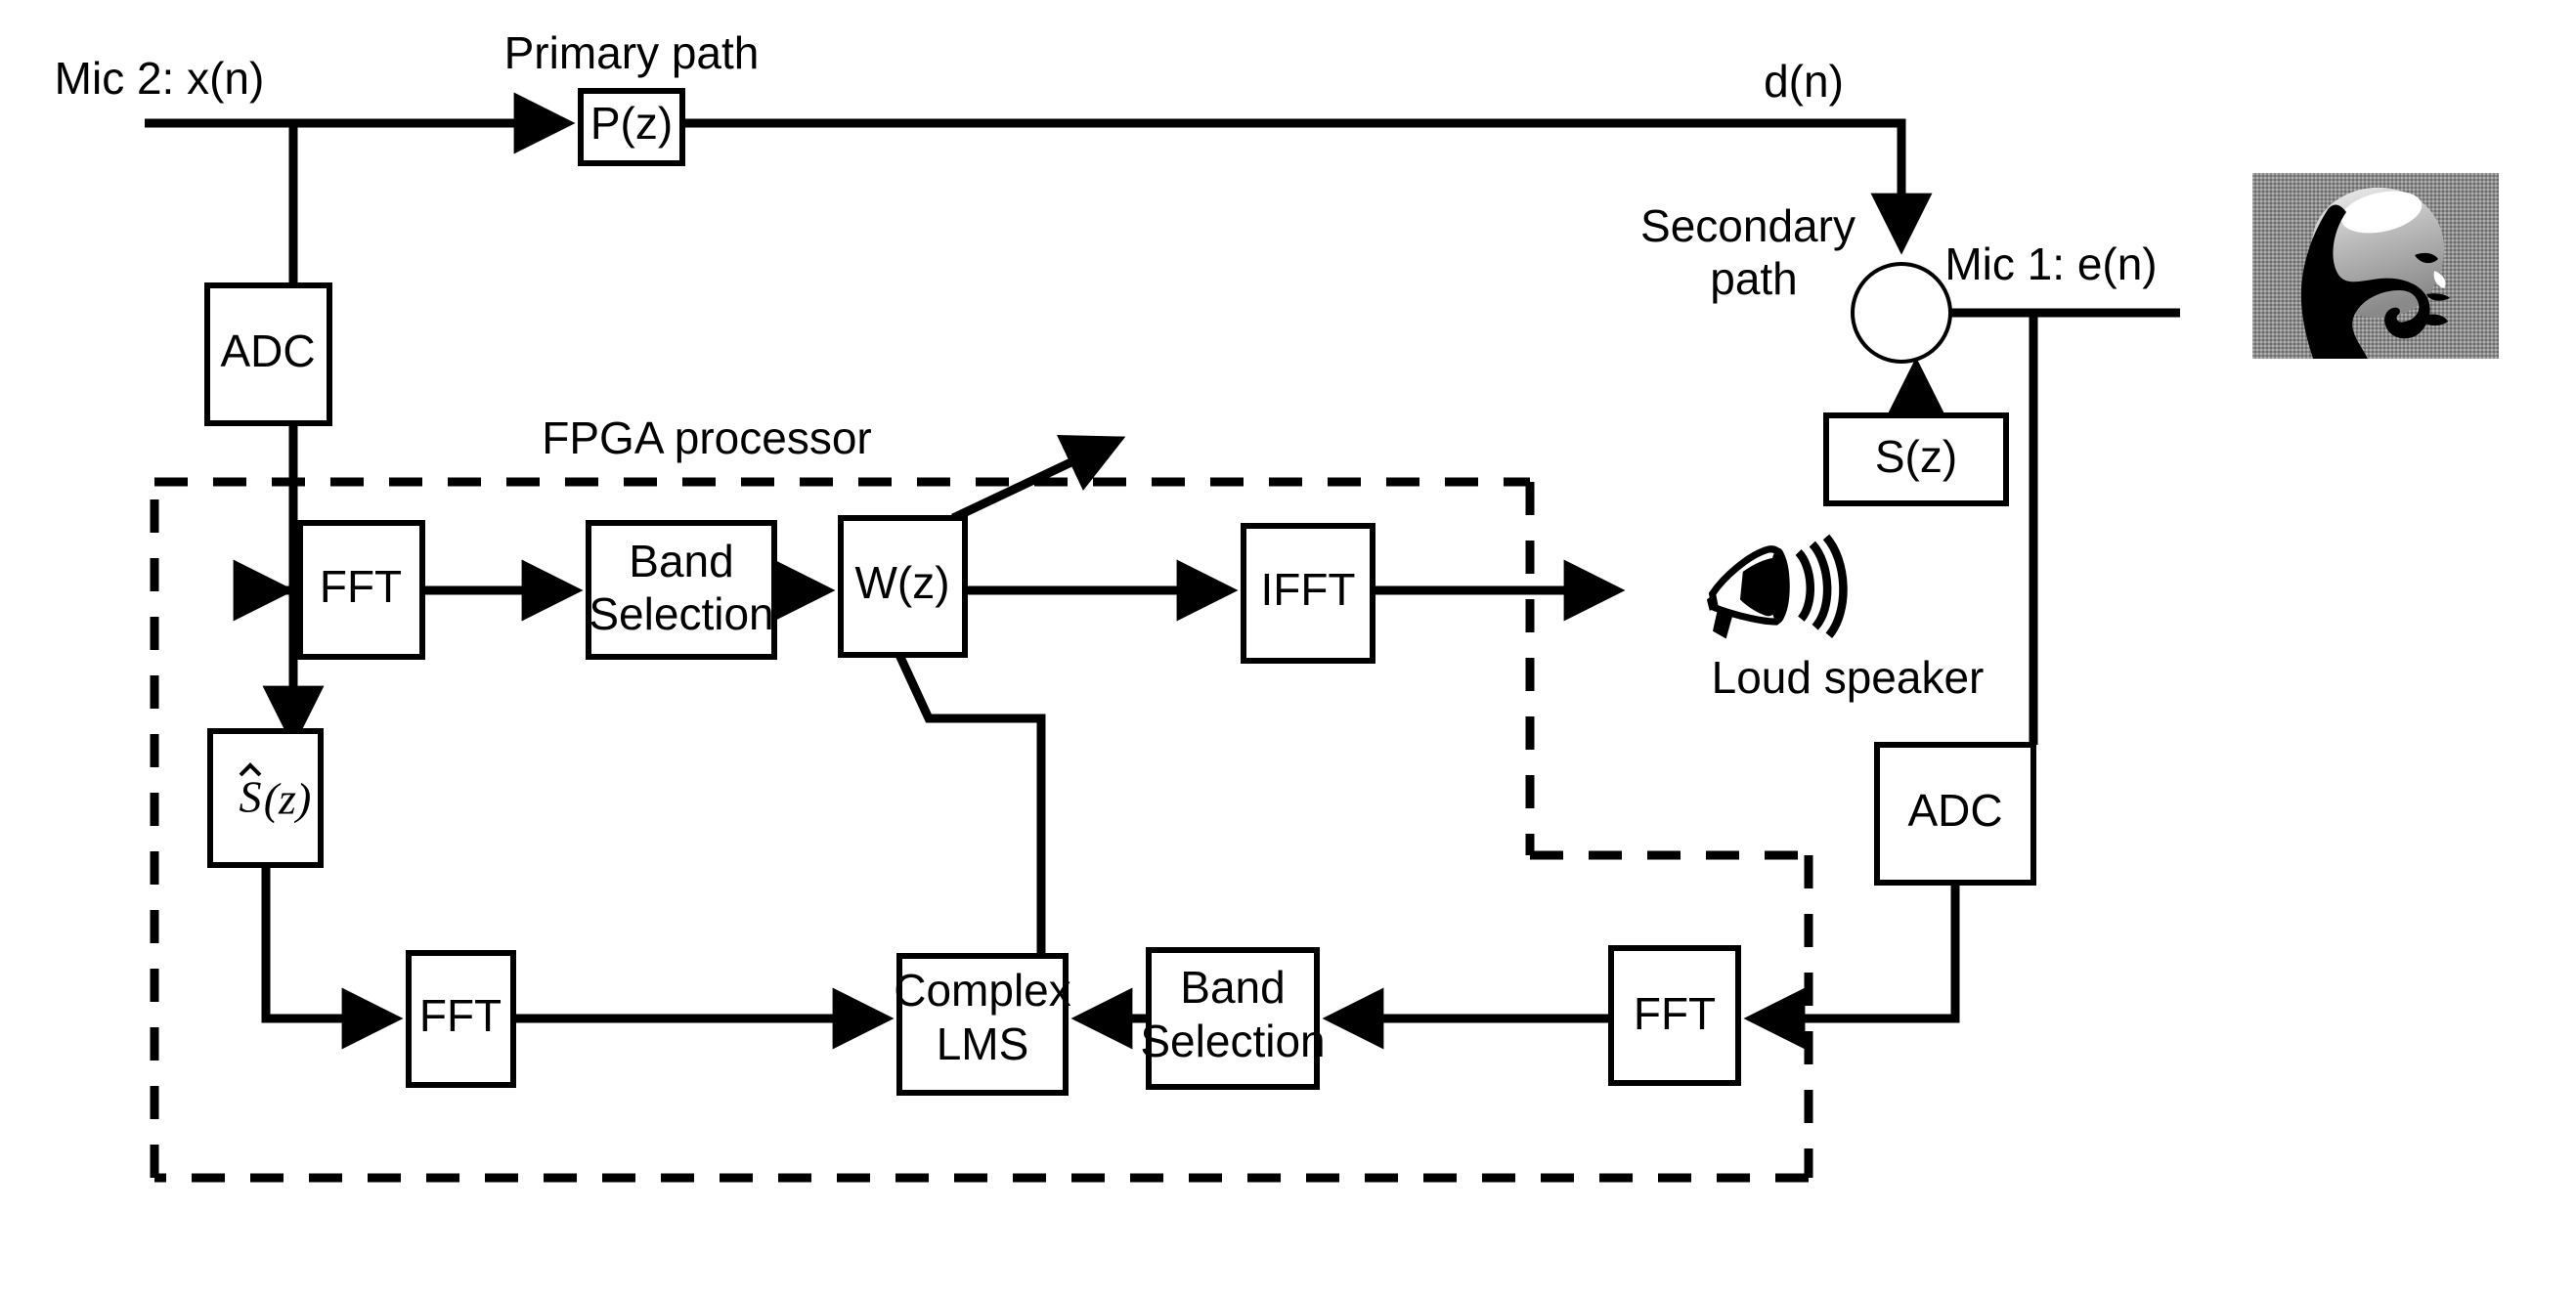 This screenshot has width=2576, height=1299. What do you see at coordinates (1675, 1013) in the screenshot?
I see `label-fft-bottom-right: FFT` at bounding box center [1675, 1013].